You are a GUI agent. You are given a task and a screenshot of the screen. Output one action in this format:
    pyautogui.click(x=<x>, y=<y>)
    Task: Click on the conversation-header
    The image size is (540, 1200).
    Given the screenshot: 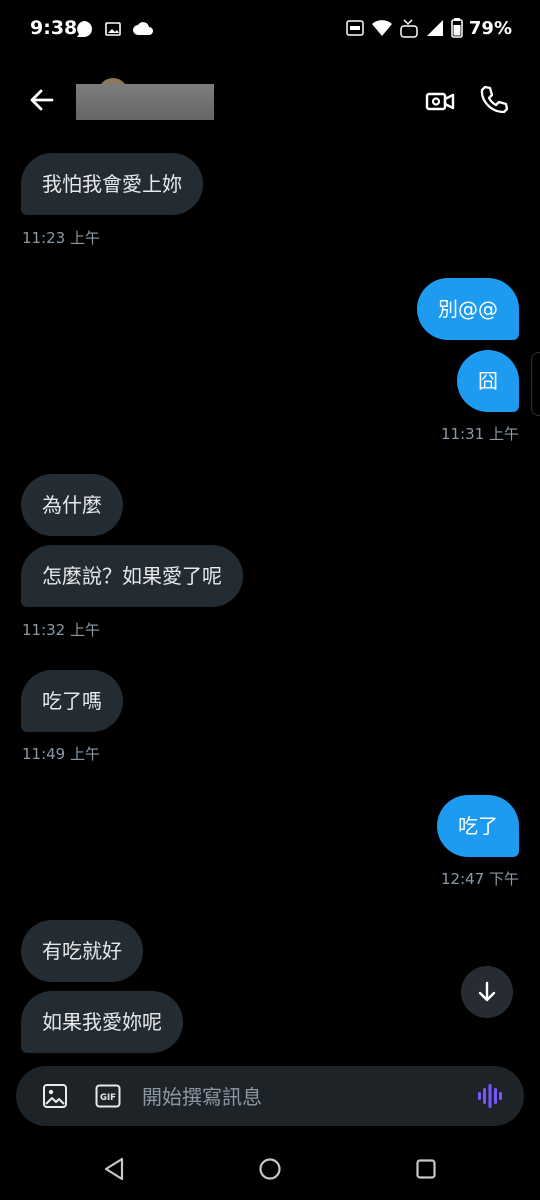 What is the action you would take?
    pyautogui.click(x=270, y=100)
    